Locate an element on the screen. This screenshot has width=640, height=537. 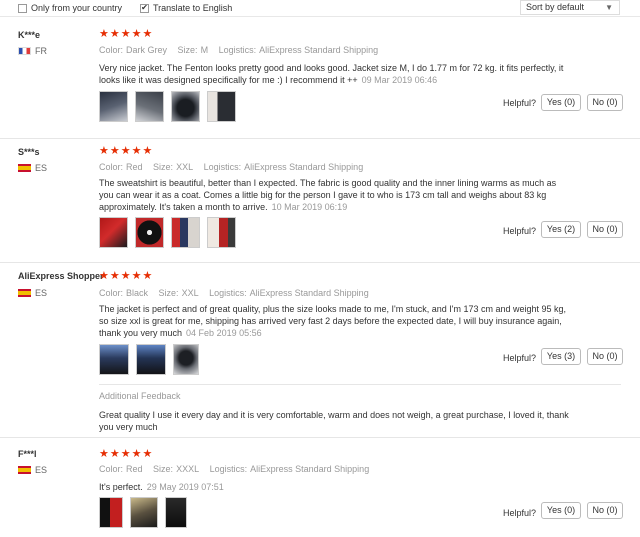
chevron-down-icon: ▼ is located at coordinates (609, 7).